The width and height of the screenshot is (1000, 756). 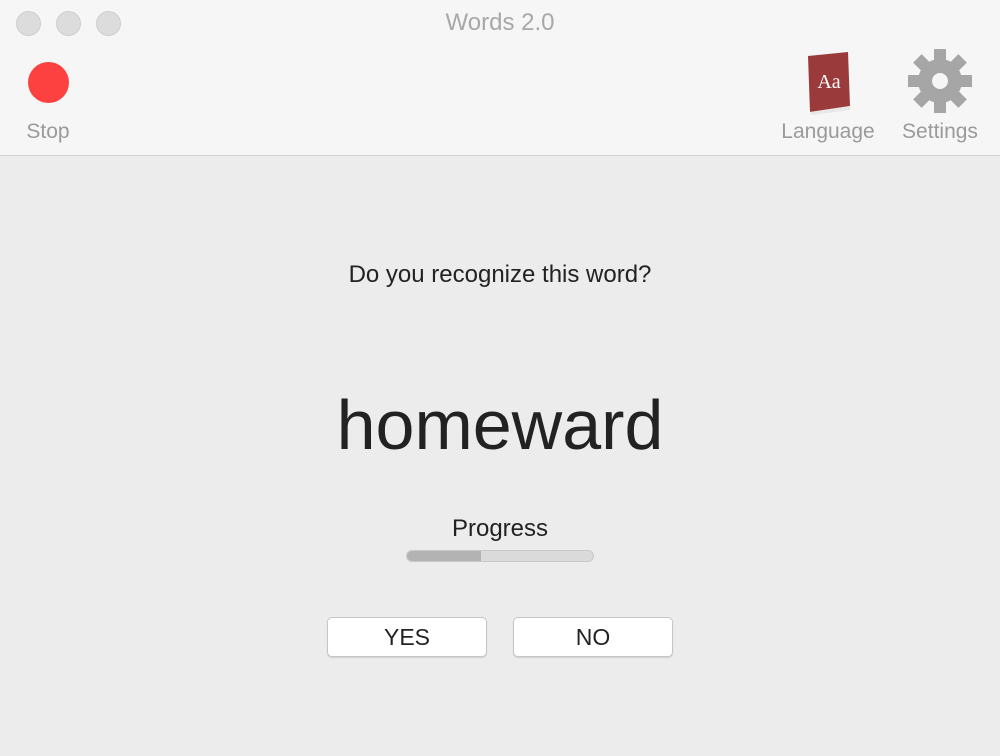 I want to click on gear-icon, so click(x=940, y=81).